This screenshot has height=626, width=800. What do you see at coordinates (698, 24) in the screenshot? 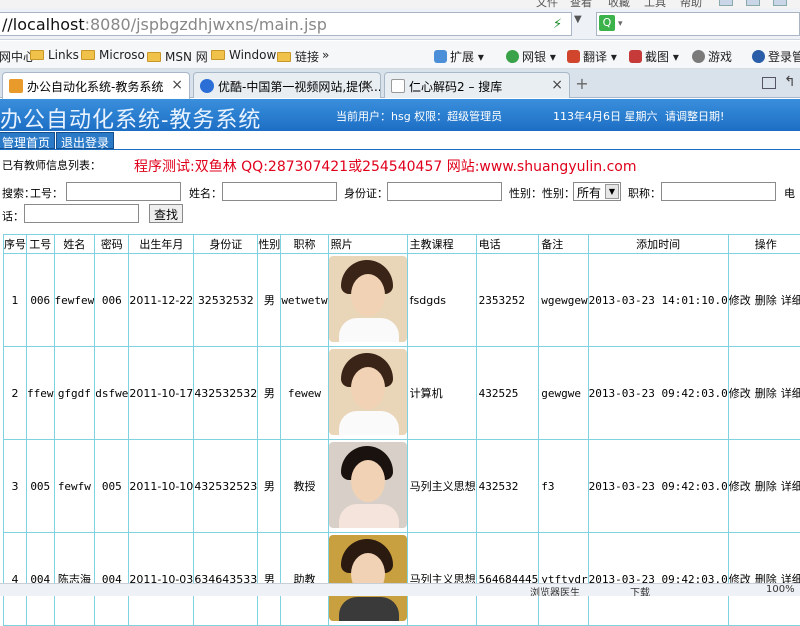
I see `search-input: Q ▾` at bounding box center [698, 24].